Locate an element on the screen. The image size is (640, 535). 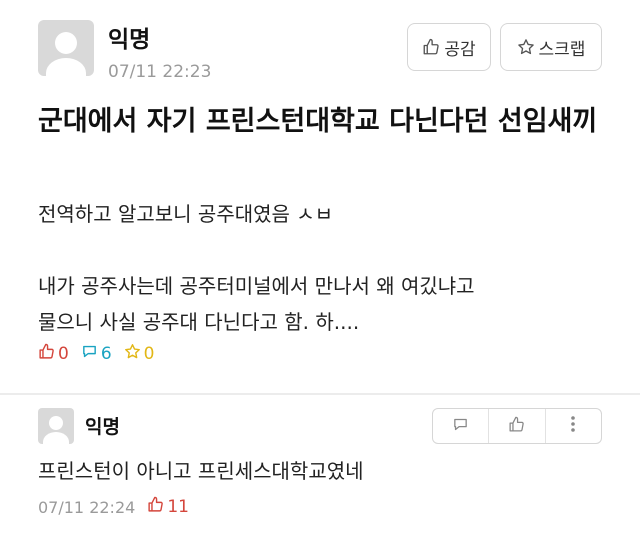
post-stats: 0 6 0 is located at coordinates (96, 354).